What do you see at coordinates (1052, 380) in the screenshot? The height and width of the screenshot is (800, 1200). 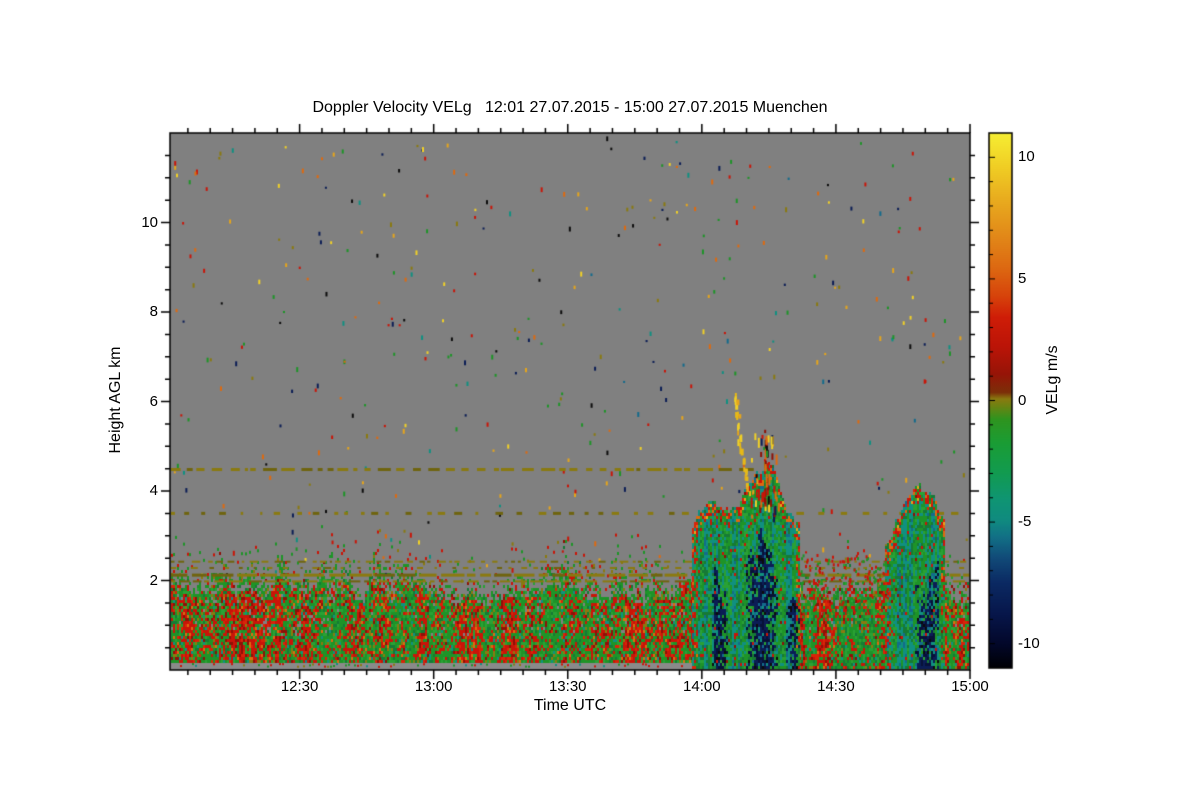 I see `colorbar-label: VELg m/s` at bounding box center [1052, 380].